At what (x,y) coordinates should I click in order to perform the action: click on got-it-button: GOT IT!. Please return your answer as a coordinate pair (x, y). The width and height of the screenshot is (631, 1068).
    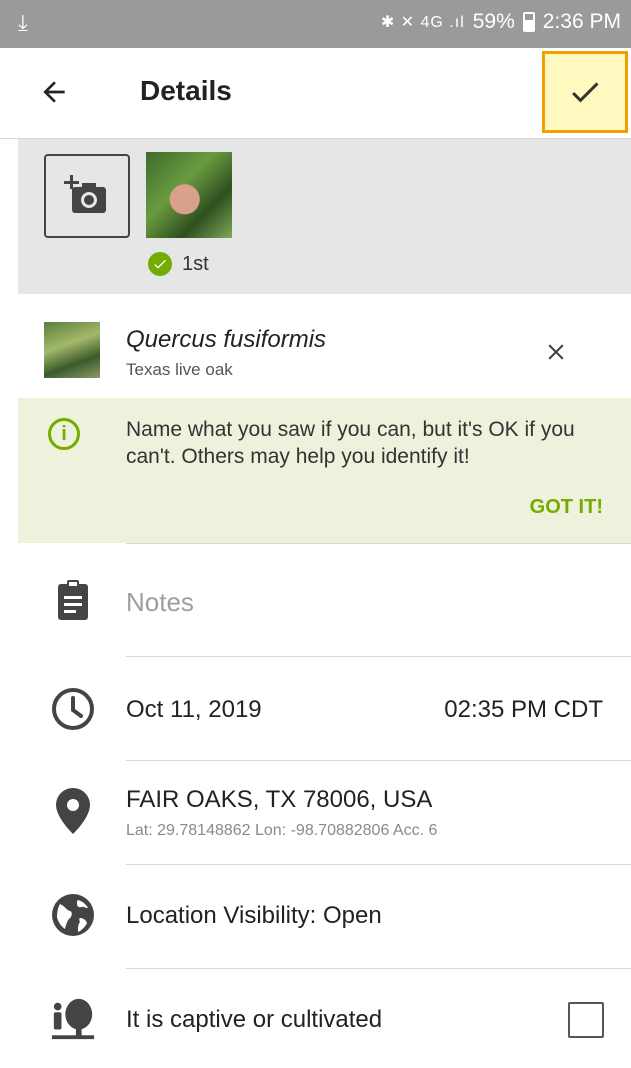
    Looking at the image, I should click on (566, 507).